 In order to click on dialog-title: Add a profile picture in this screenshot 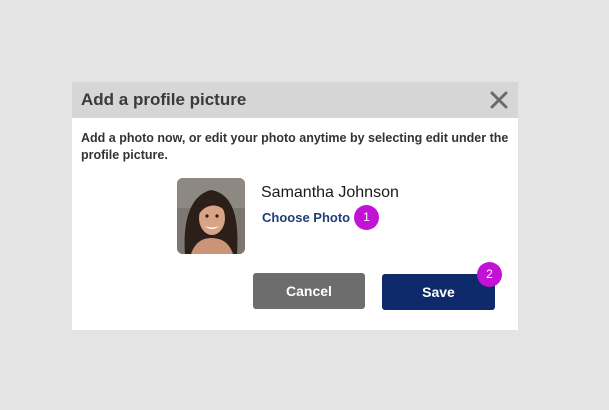, I will do `click(164, 99)`.